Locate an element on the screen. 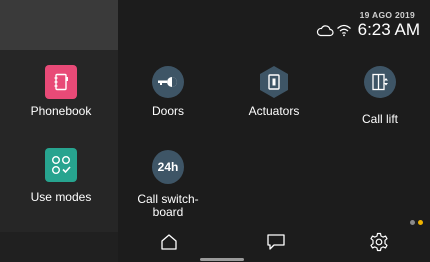 This screenshot has height=262, width=430. phonebook-icon is located at coordinates (61, 82).